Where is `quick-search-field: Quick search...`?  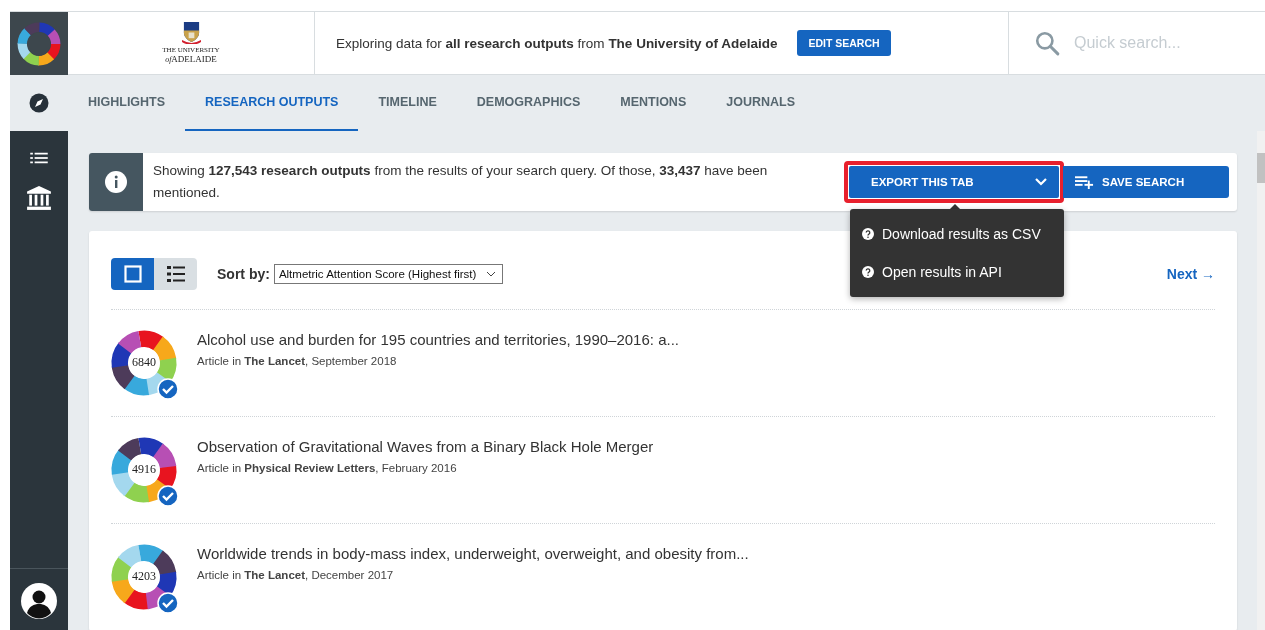 quick-search-field: Quick search... is located at coordinates (1149, 43).